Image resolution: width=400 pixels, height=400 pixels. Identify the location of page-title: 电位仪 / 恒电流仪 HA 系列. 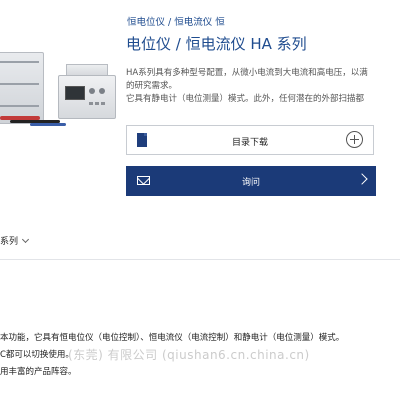
(216, 44).